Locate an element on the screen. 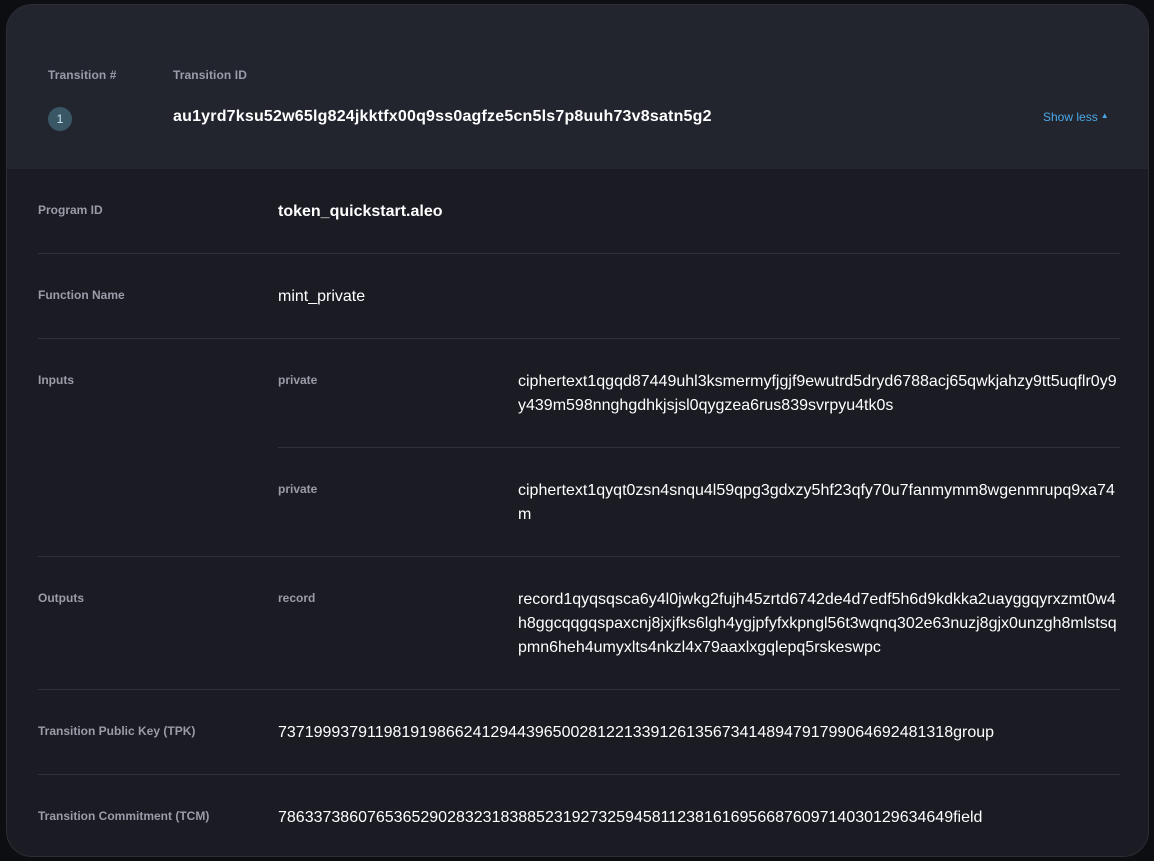 This screenshot has height=861, width=1154. outputs-label: Outputs is located at coordinates (61, 598).